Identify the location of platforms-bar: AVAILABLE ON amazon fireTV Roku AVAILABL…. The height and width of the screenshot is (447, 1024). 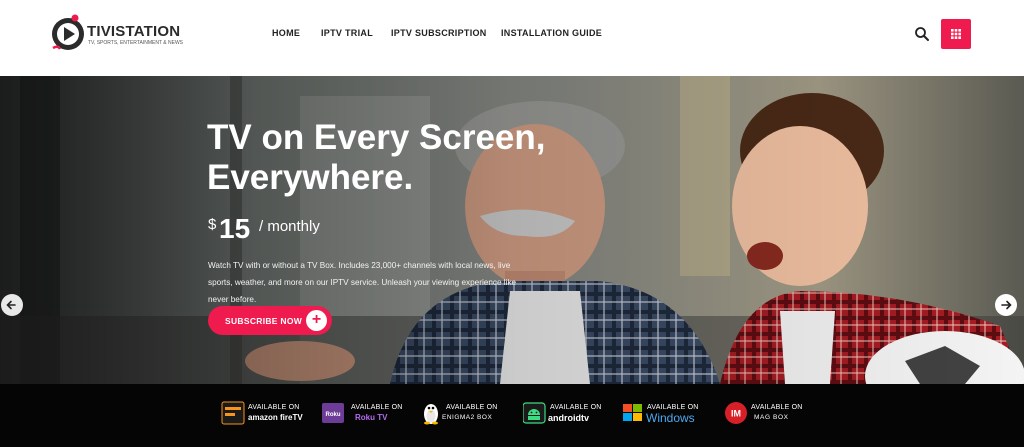
(512, 415).